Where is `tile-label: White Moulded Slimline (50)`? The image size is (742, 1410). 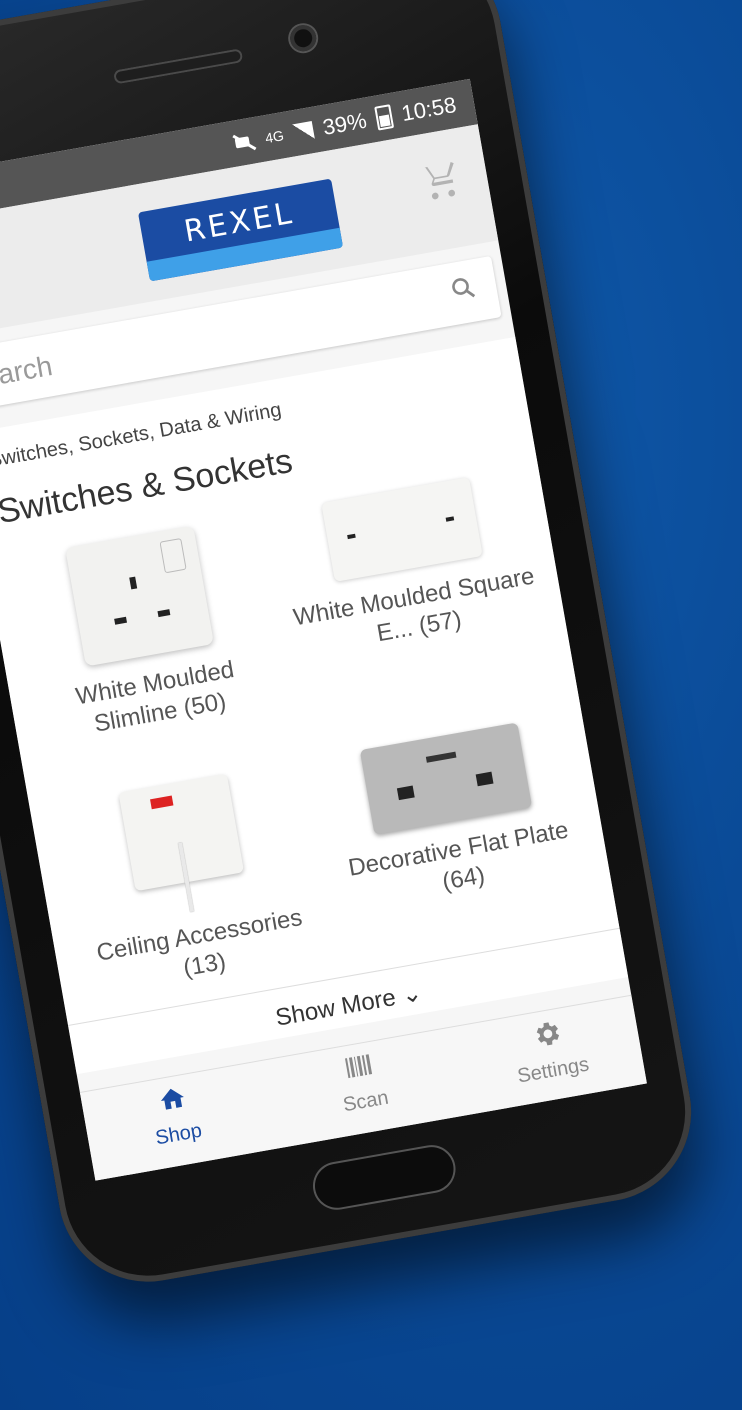
tile-label: White Moulded Slimline (50) is located at coordinates (155, 697).